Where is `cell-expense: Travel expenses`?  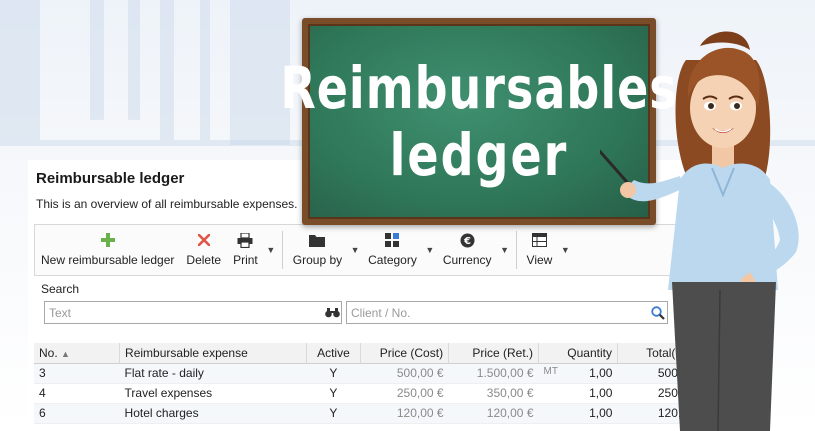
cell-expense: Travel expenses is located at coordinates (212, 393).